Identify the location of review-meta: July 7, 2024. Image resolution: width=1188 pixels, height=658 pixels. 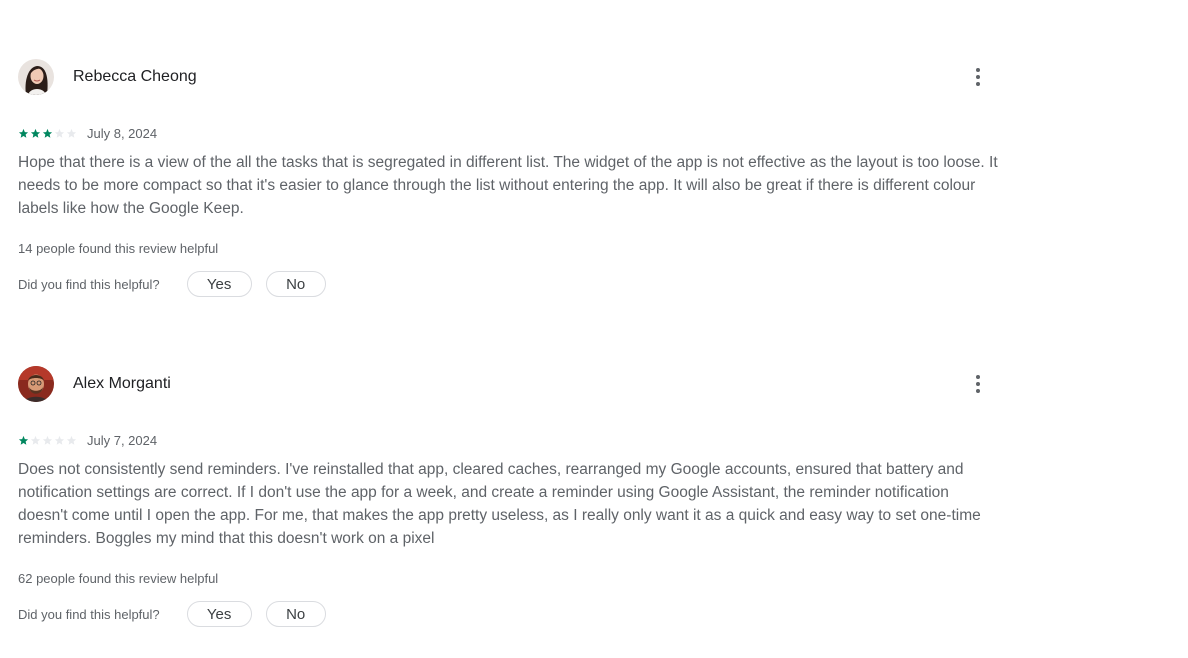
(508, 440).